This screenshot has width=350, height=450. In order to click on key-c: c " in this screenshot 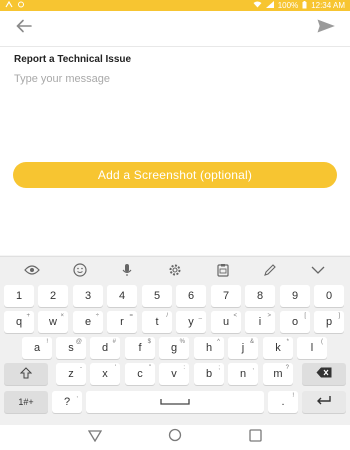, I will do `click(140, 374)`.